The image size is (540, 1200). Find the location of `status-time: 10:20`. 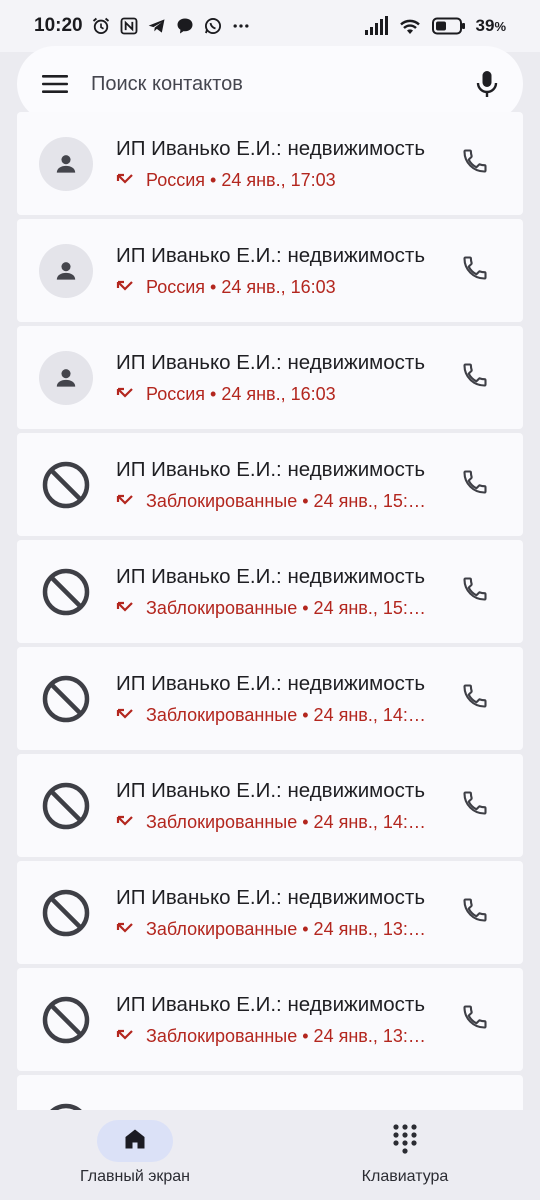

status-time: 10:20 is located at coordinates (58, 25).